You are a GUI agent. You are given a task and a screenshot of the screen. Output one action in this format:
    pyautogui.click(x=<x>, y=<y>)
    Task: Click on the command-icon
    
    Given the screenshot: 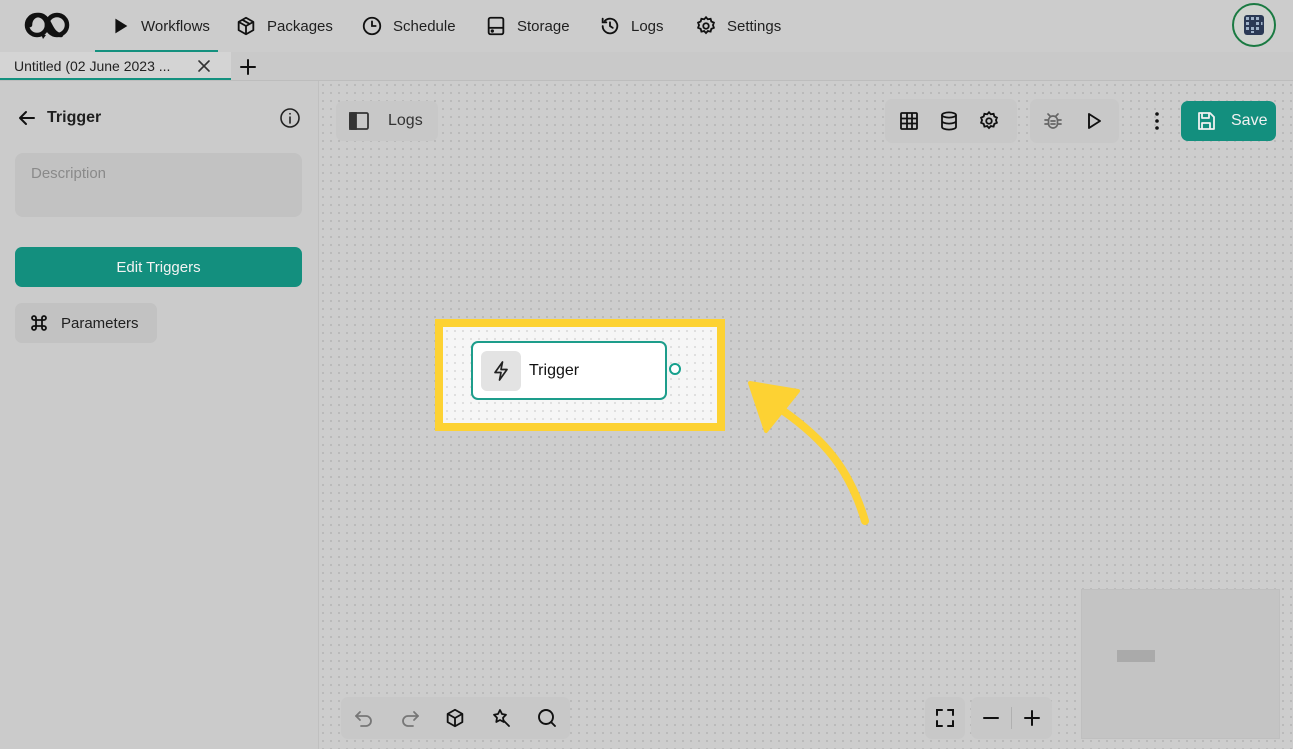 What is the action you would take?
    pyautogui.click(x=39, y=323)
    